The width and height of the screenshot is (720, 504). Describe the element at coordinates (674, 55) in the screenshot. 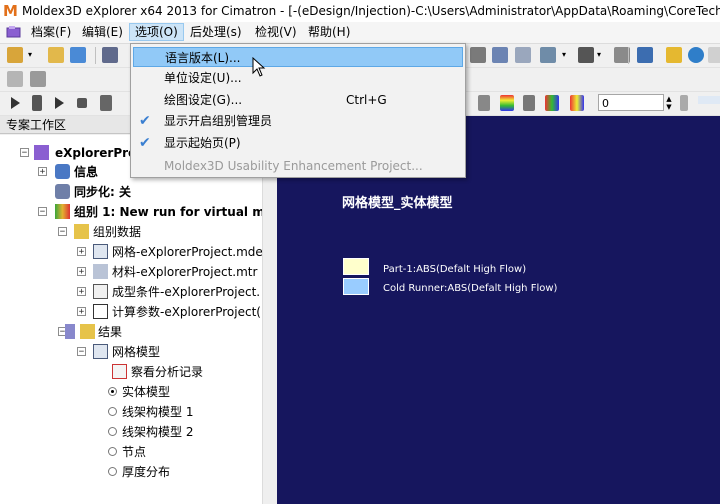

I see `mail-icon` at that location.